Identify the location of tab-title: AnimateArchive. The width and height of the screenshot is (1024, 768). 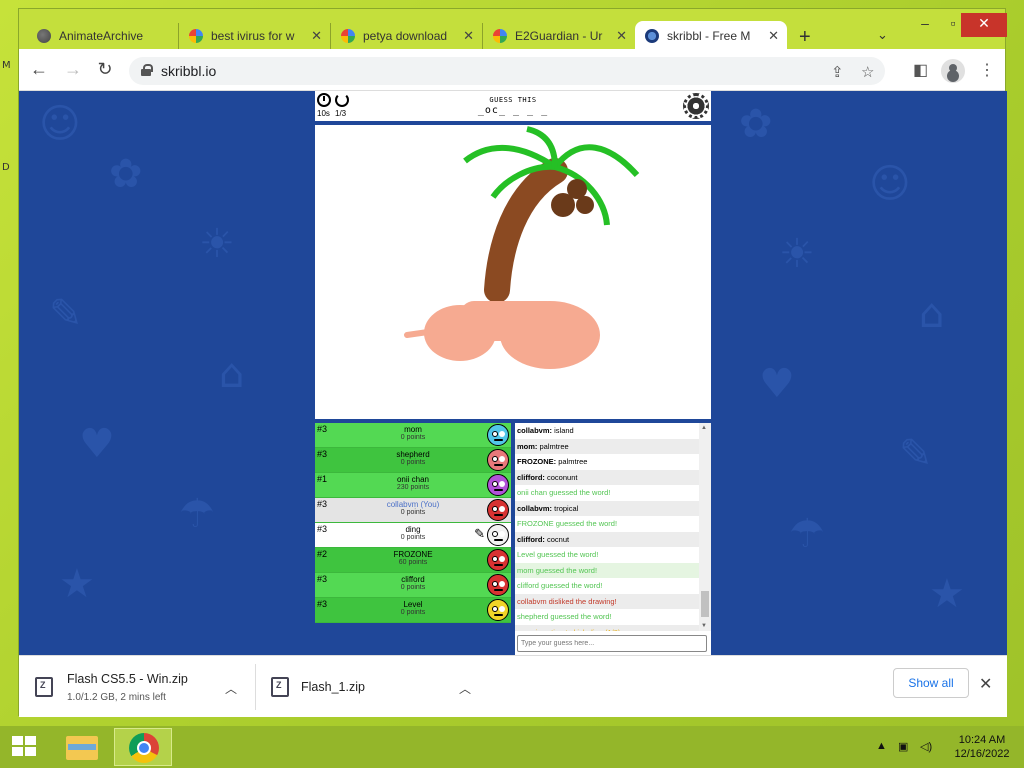
(101, 36).